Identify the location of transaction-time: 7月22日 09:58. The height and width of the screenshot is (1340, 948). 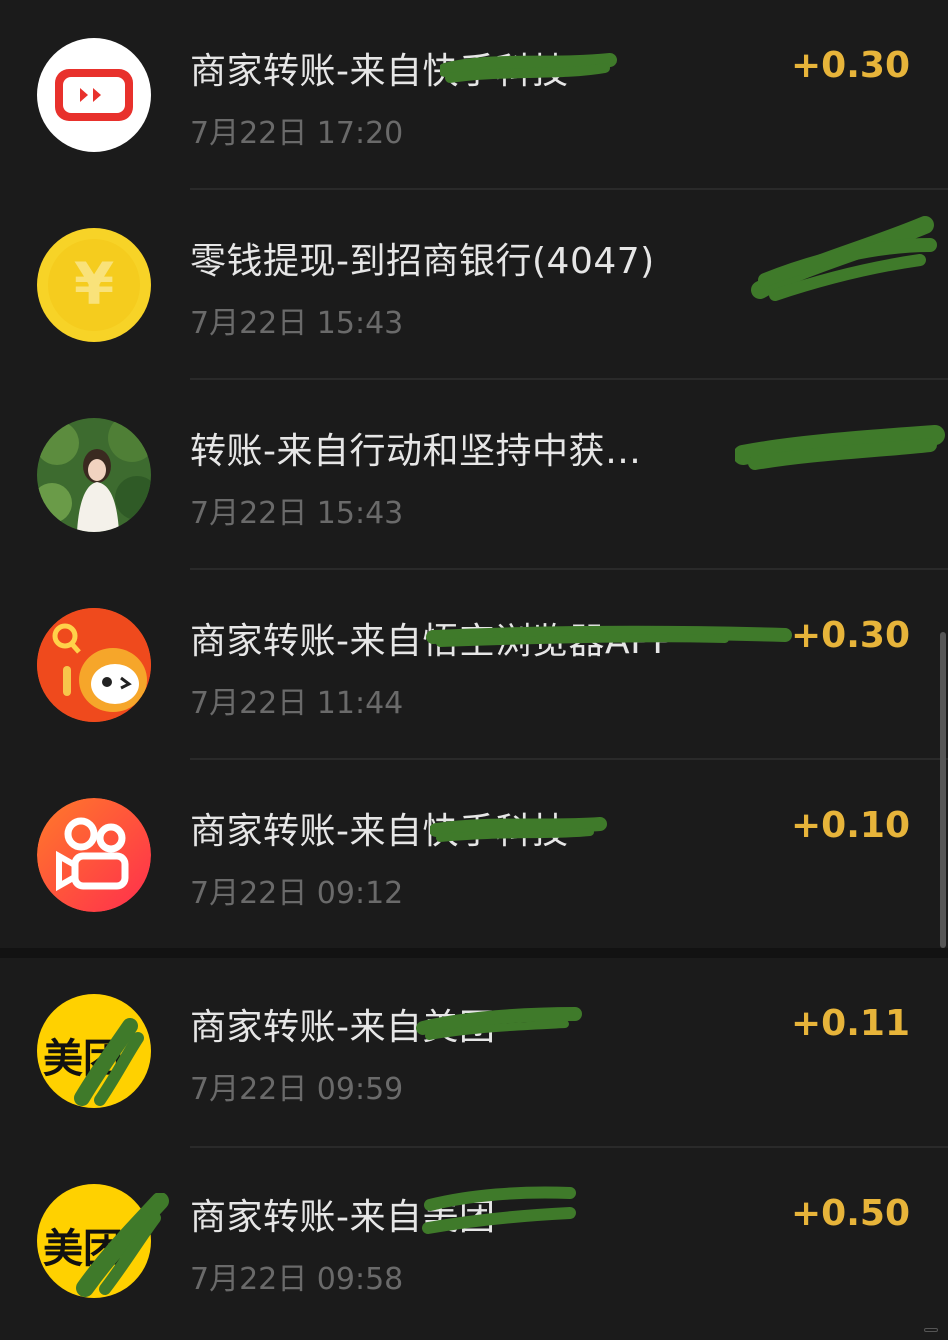
(297, 1279).